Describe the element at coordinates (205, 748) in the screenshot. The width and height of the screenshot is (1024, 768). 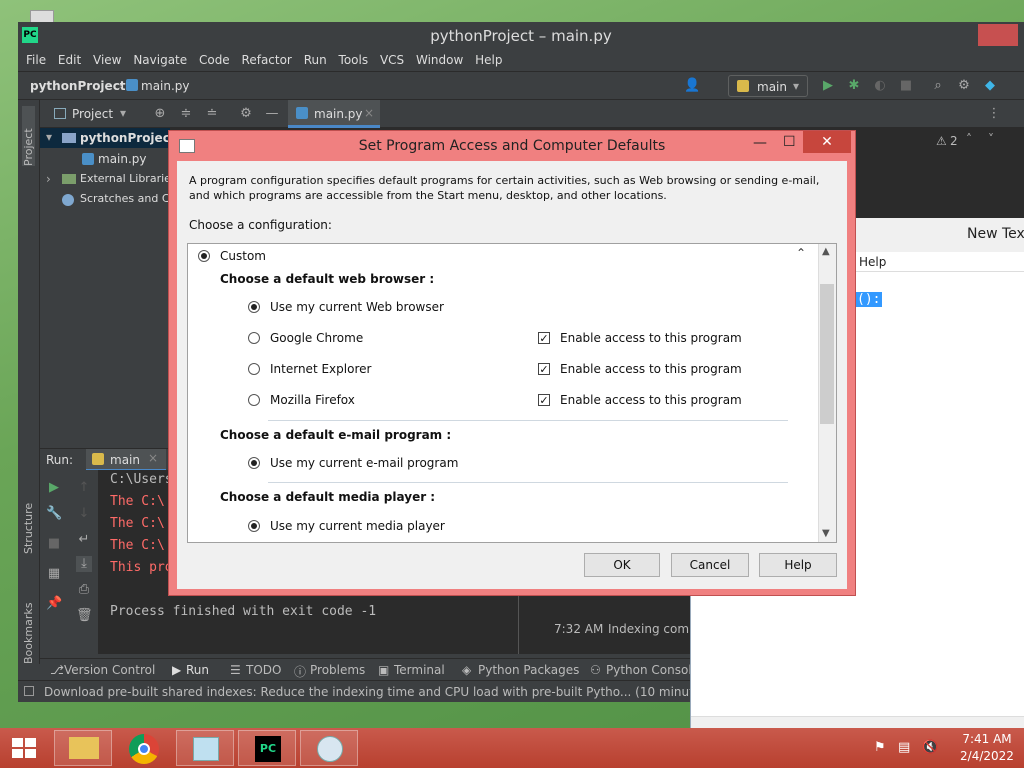
I see `taskbar-notepad` at that location.